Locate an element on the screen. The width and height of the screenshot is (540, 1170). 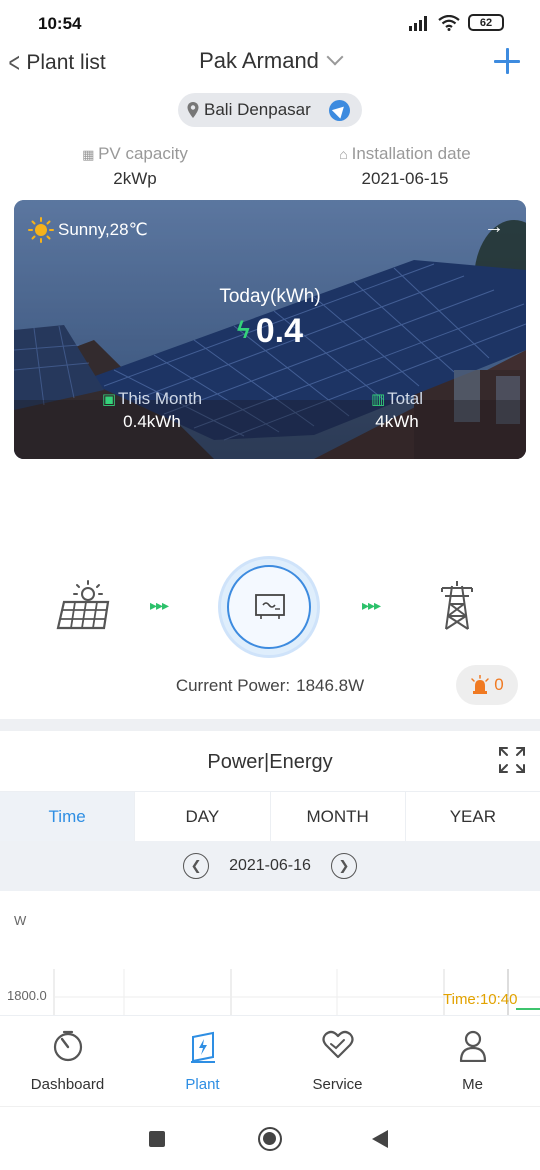
tab-year: YEAR is located at coordinates (473, 816).